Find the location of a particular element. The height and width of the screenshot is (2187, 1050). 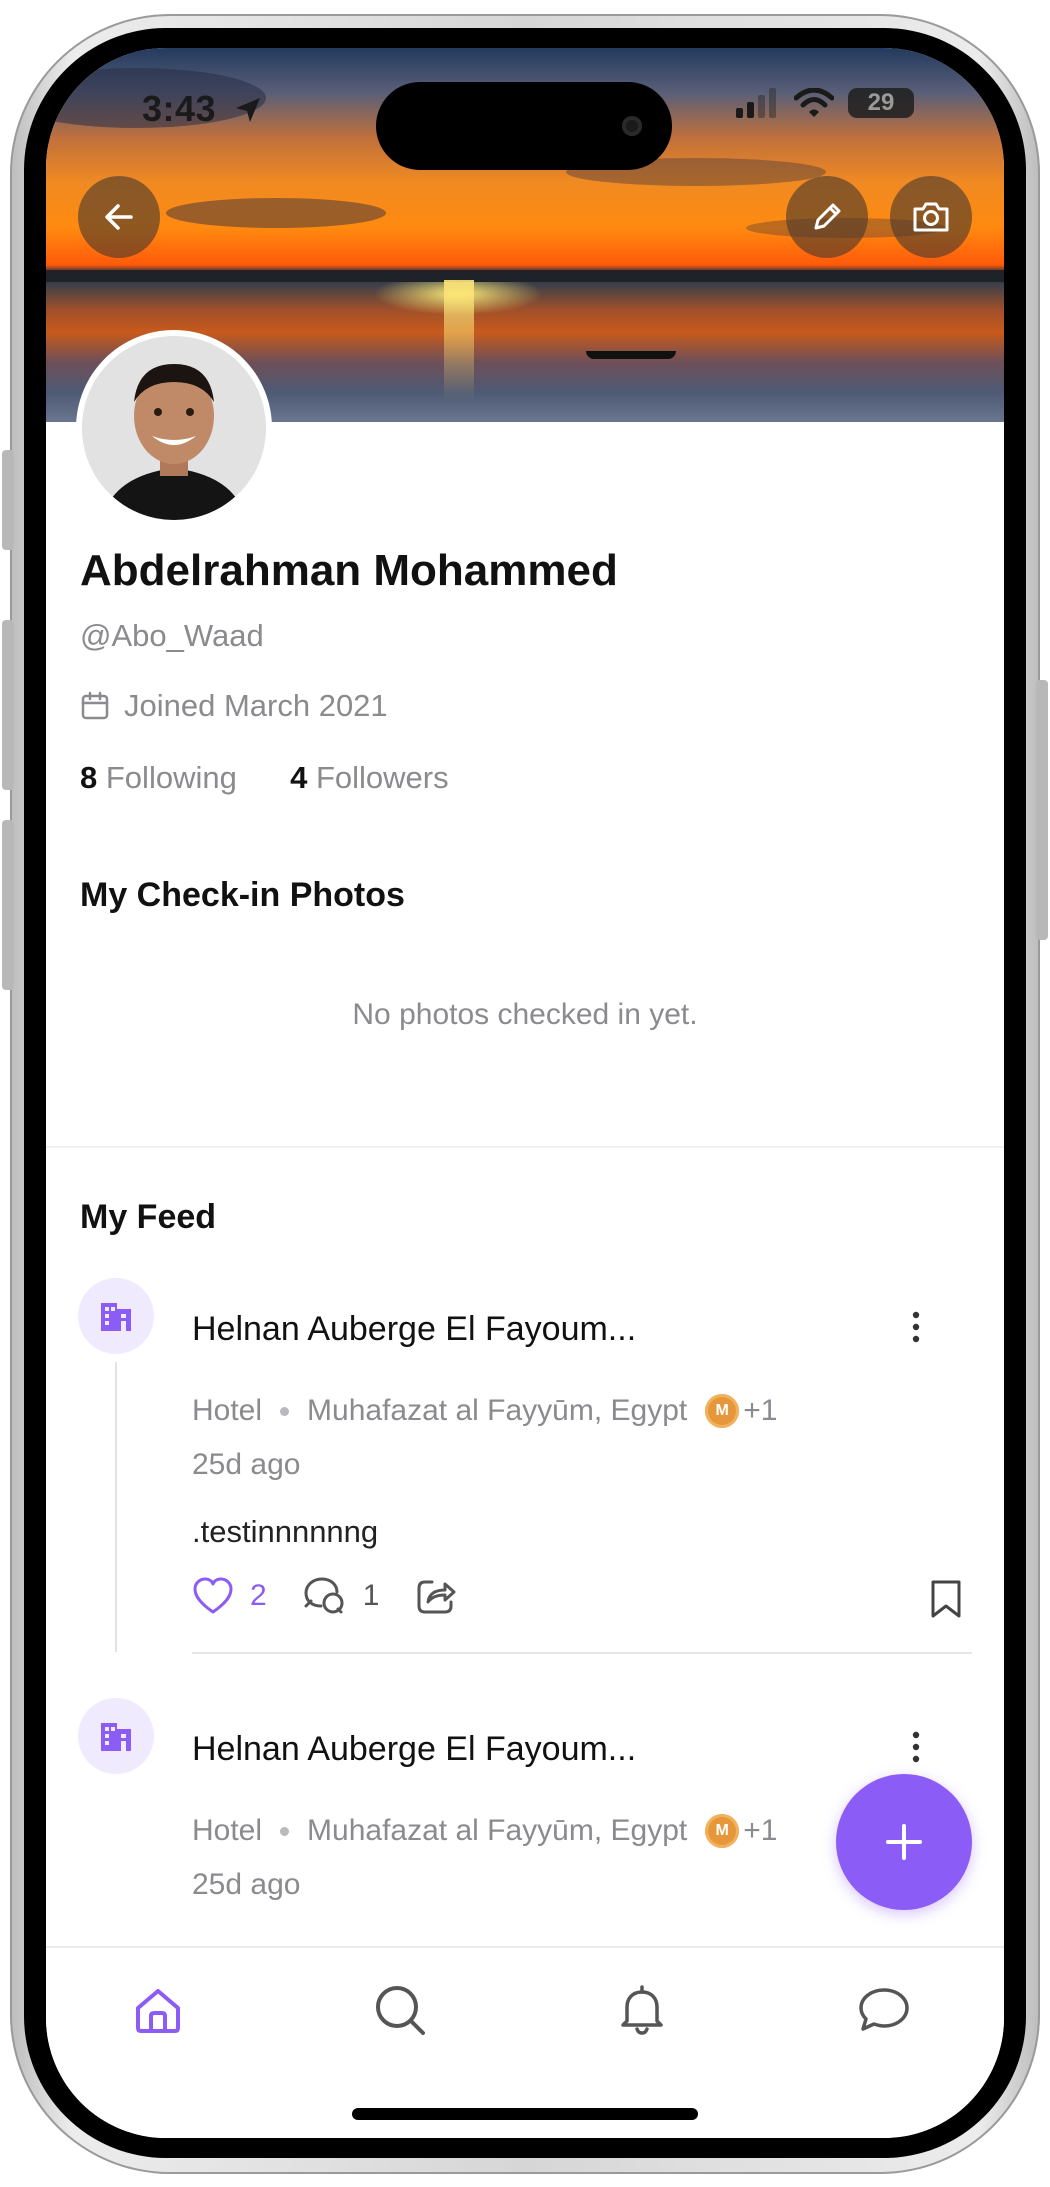

calendar-icon is located at coordinates (95, 705).